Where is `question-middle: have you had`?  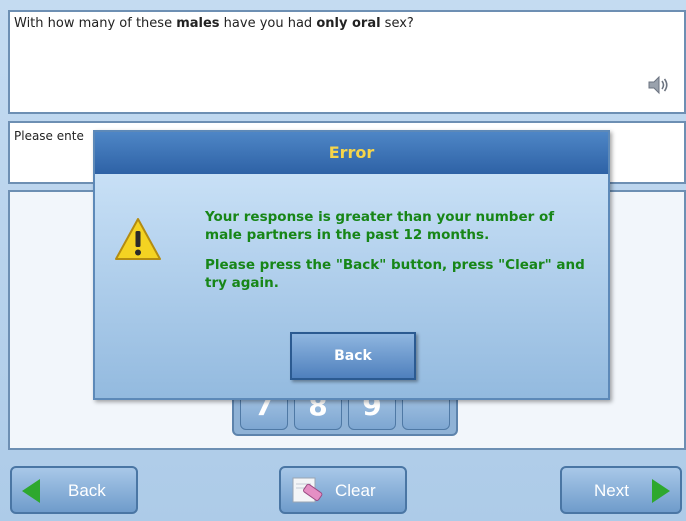 question-middle: have you had is located at coordinates (268, 23).